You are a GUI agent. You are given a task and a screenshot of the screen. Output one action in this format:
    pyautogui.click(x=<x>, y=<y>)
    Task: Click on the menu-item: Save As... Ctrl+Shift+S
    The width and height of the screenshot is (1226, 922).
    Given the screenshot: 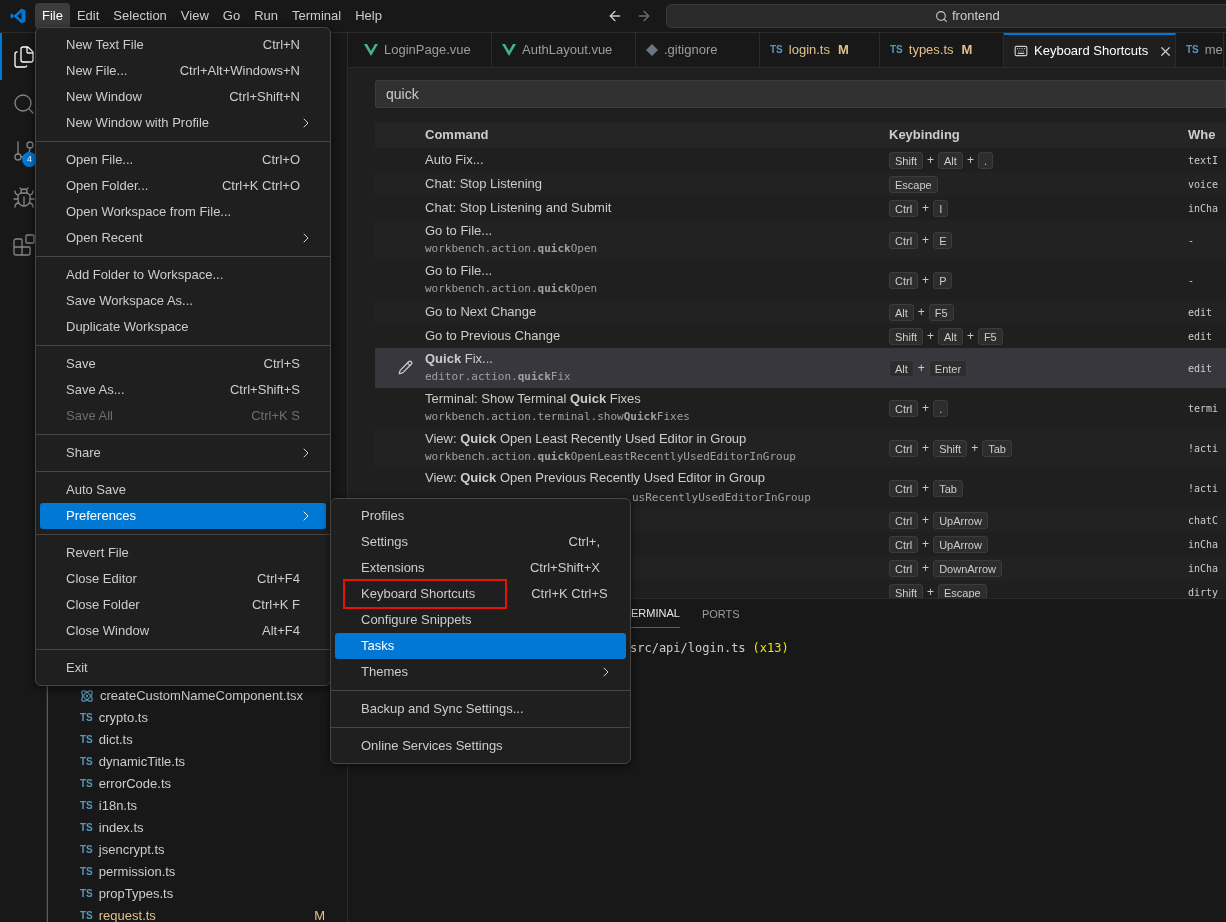 What is the action you would take?
    pyautogui.click(x=183, y=390)
    